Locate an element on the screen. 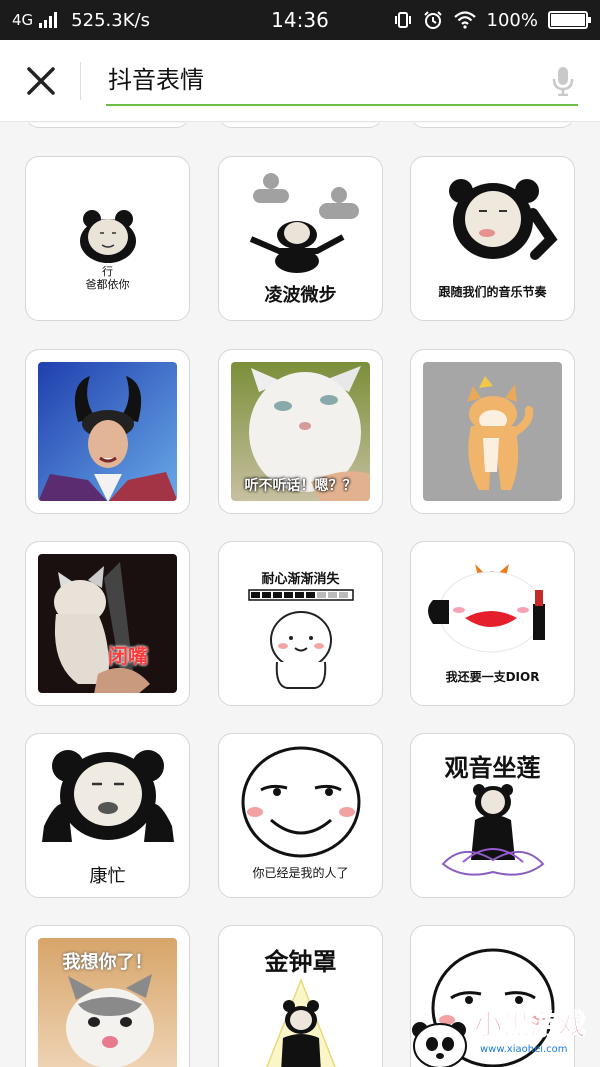 This screenshot has width=600, height=1067. watermark-url: www.xiaohei.com is located at coordinates (524, 1049).